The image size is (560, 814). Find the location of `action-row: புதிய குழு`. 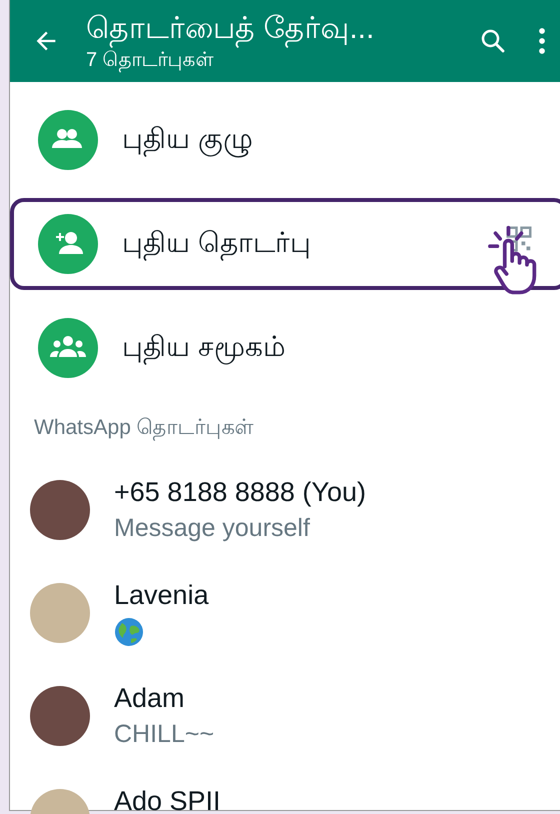

action-row: புதிய குழு is located at coordinates (285, 140).